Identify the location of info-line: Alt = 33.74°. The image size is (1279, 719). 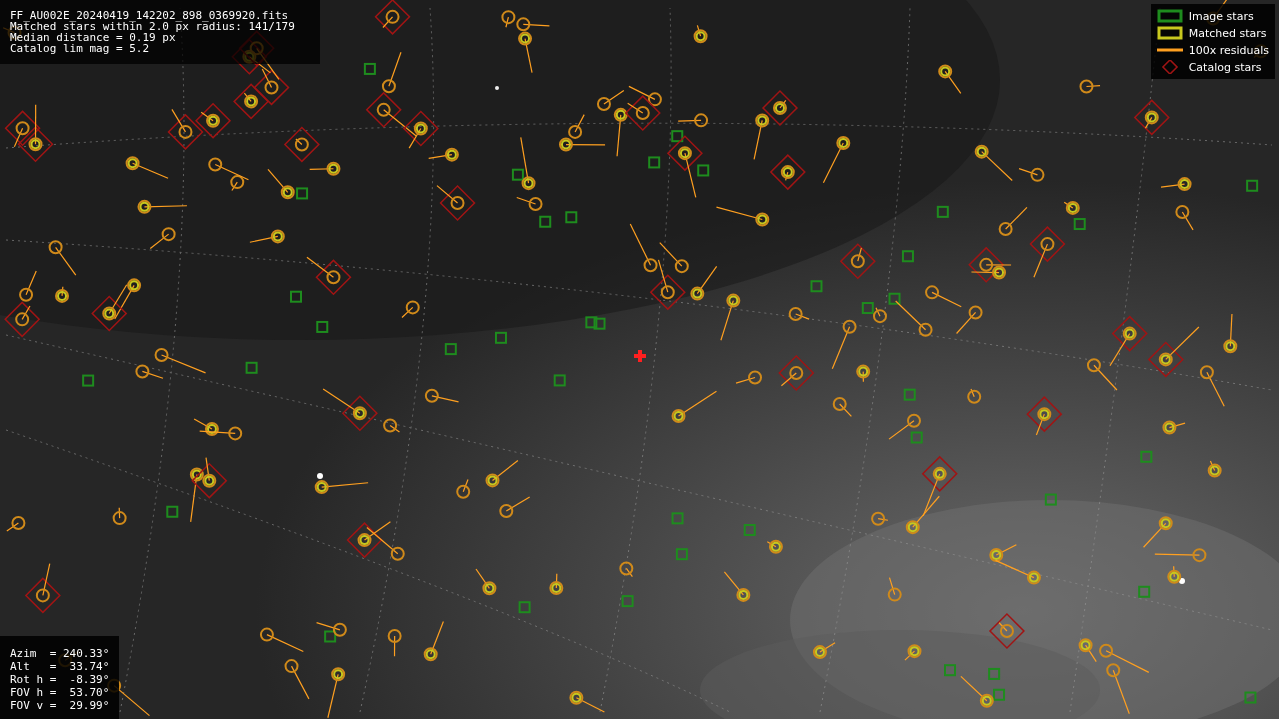
(60, 666).